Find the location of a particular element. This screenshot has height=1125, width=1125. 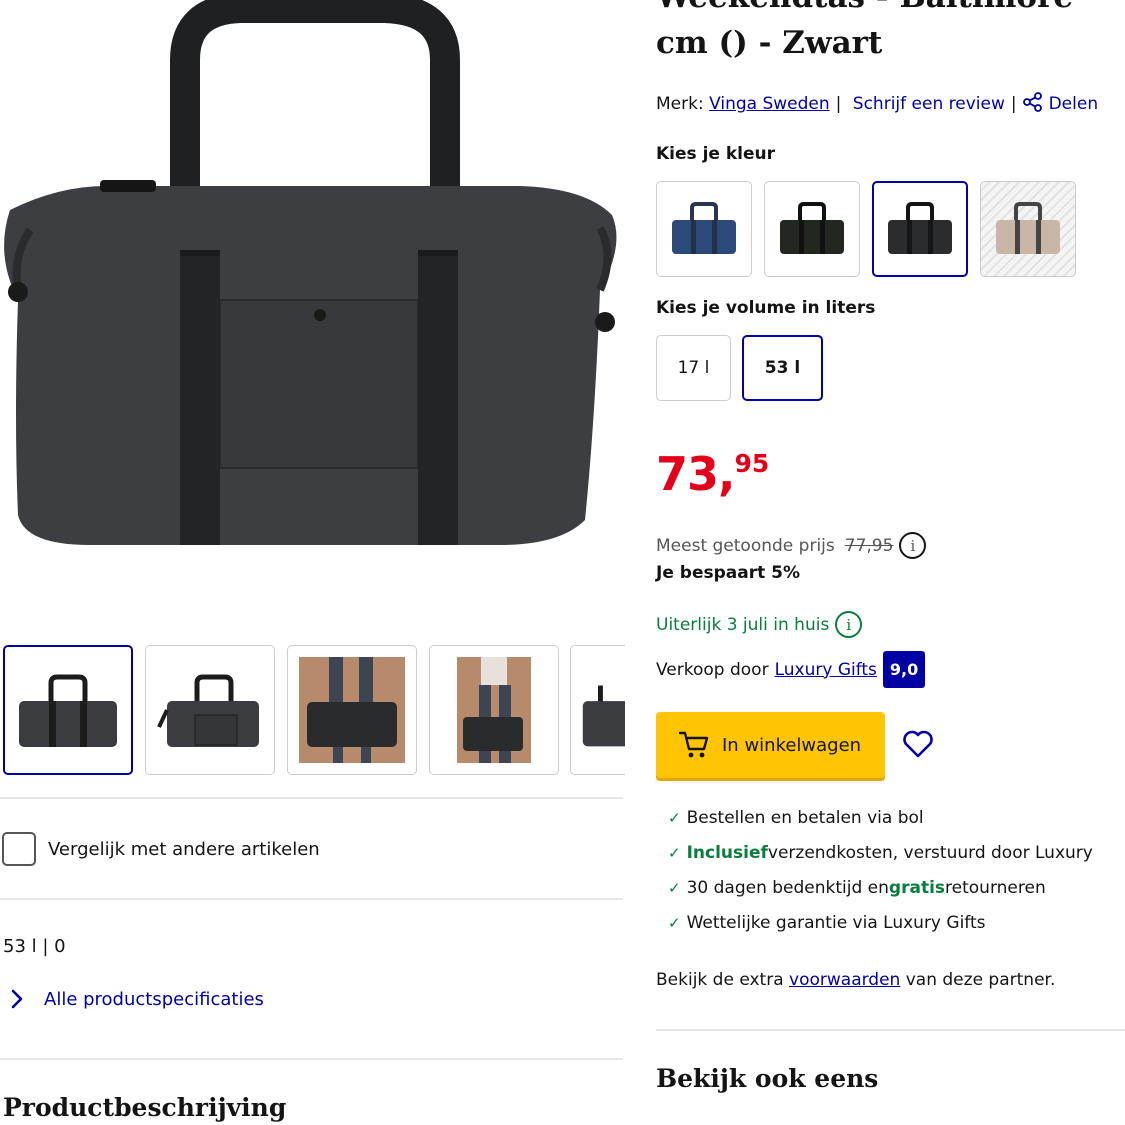

wishlist-heart-icon is located at coordinates (918, 744).